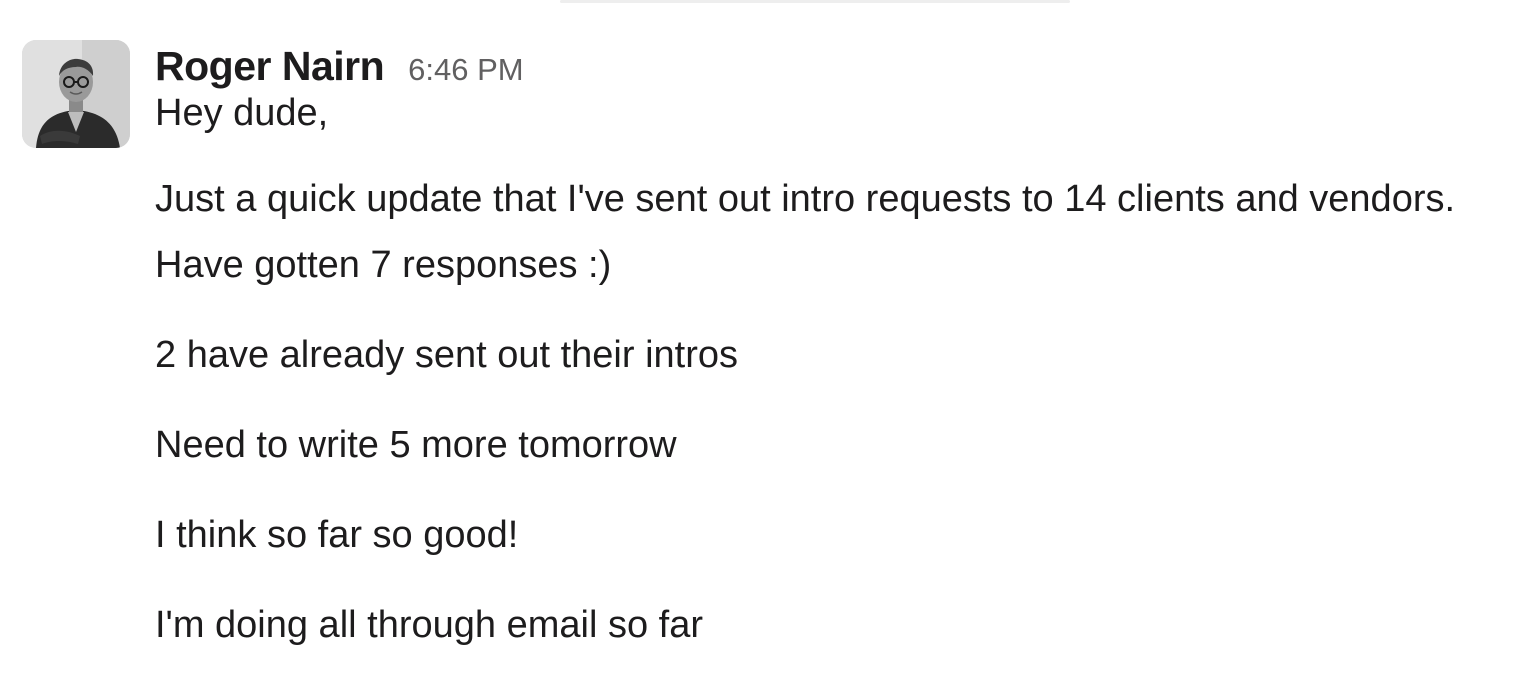 The width and height of the screenshot is (1530, 696). I want to click on avatar, so click(76, 94).